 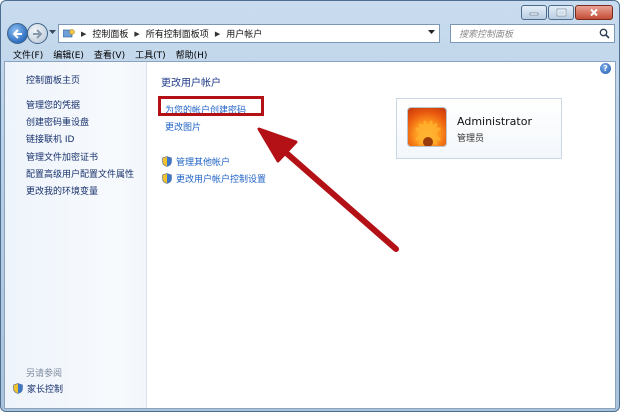 I want to click on search-box: 搜索控制面板, so click(x=532, y=33).